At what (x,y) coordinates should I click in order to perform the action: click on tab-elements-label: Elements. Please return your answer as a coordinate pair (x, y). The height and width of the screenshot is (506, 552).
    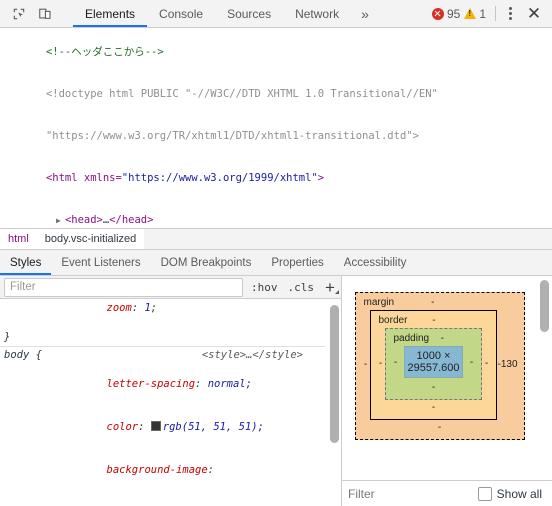
    Looking at the image, I should click on (110, 13).